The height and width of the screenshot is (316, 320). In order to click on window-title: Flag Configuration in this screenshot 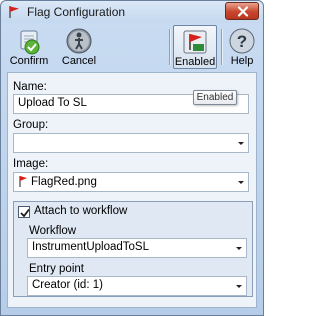, I will do `click(76, 12)`.